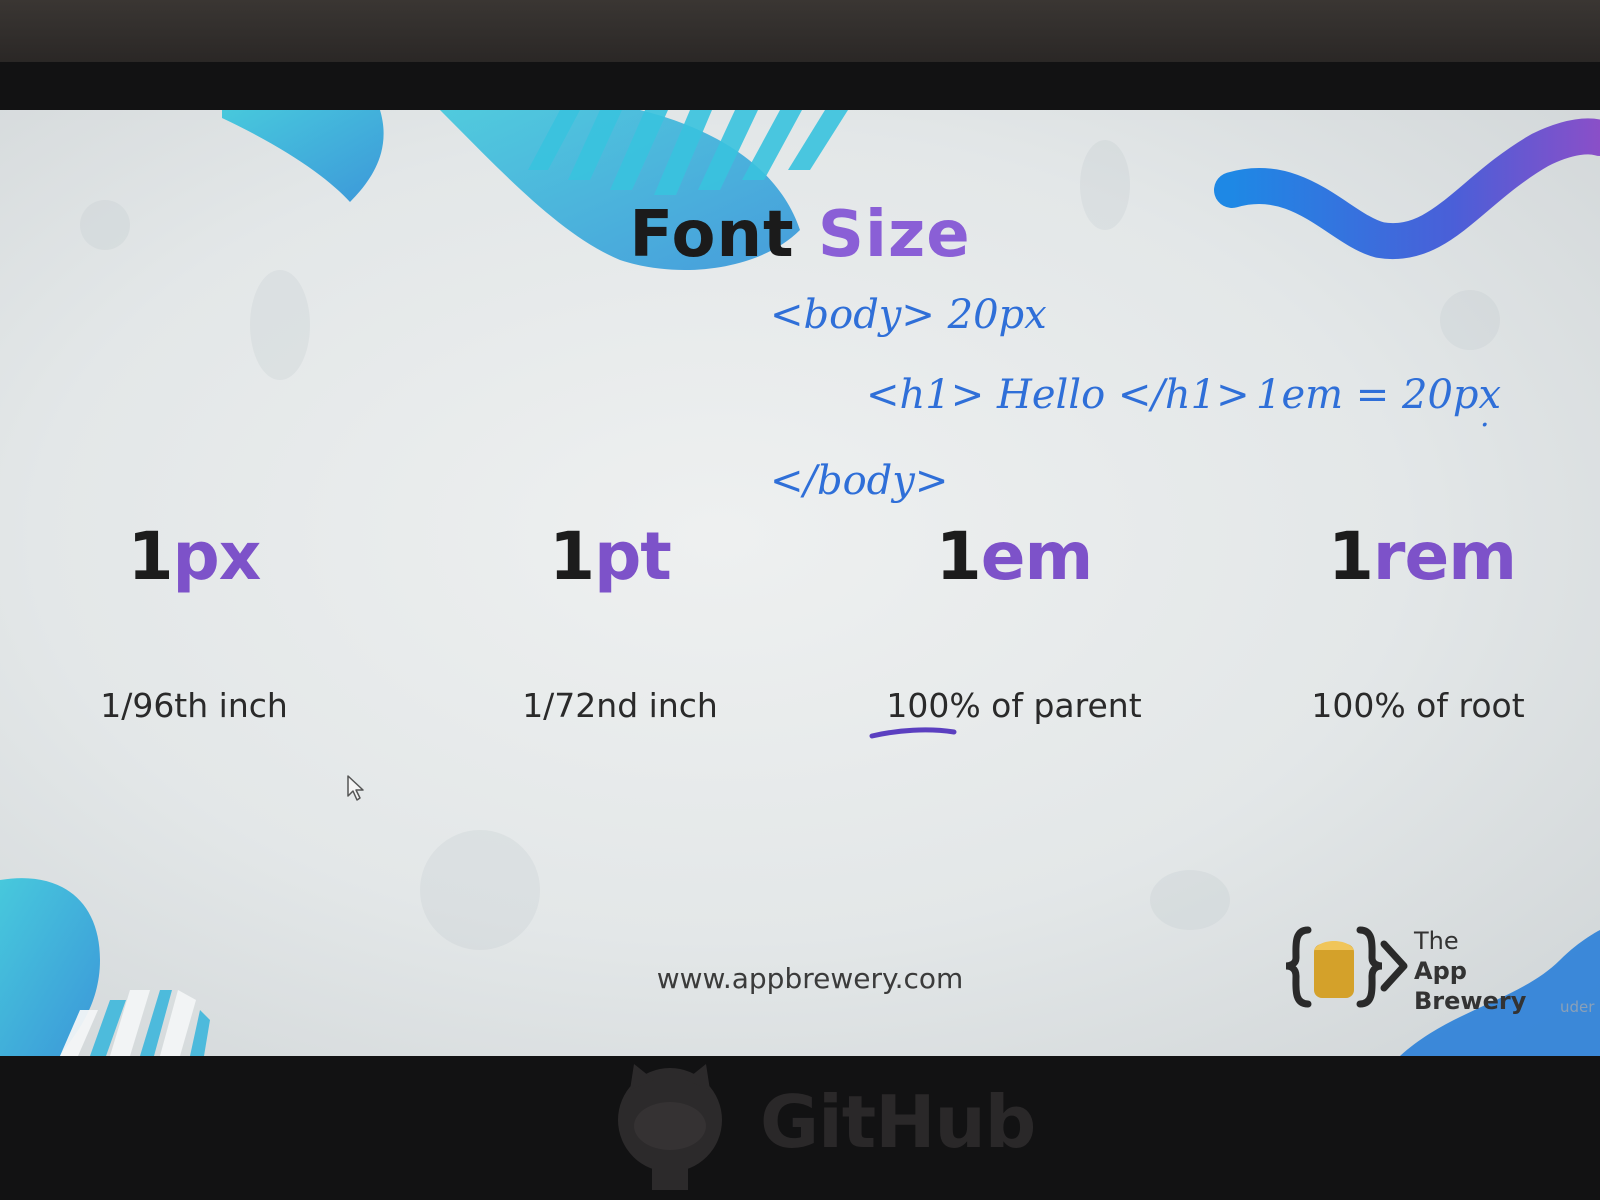 Image resolution: width=1600 pixels, height=1200 pixels. I want to click on unit-rem-description: 100% of root, so click(1418, 705).